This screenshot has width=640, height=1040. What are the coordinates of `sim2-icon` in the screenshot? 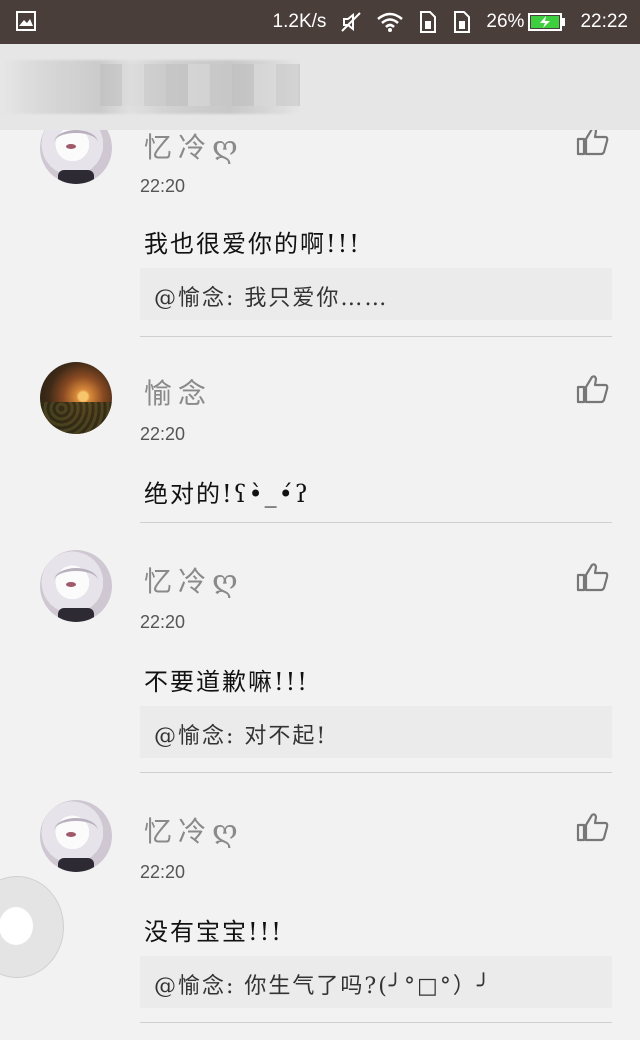 It's located at (462, 22).